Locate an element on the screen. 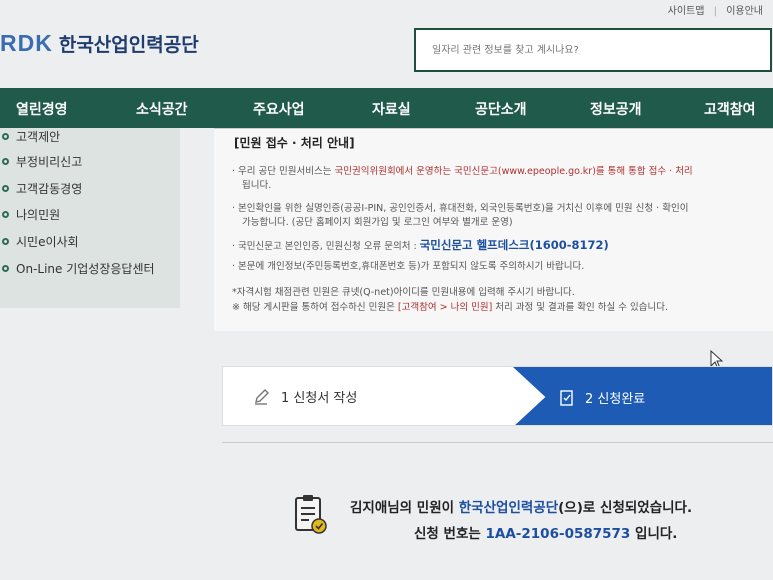  notice-text: · 우리 공단 민원서비스는 is located at coordinates (283, 171).